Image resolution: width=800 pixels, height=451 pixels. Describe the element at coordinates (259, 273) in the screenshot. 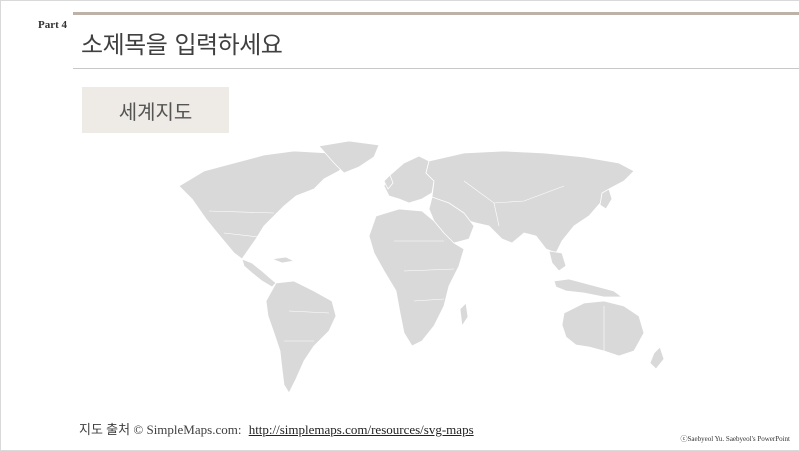

I see `central-america-shape` at that location.